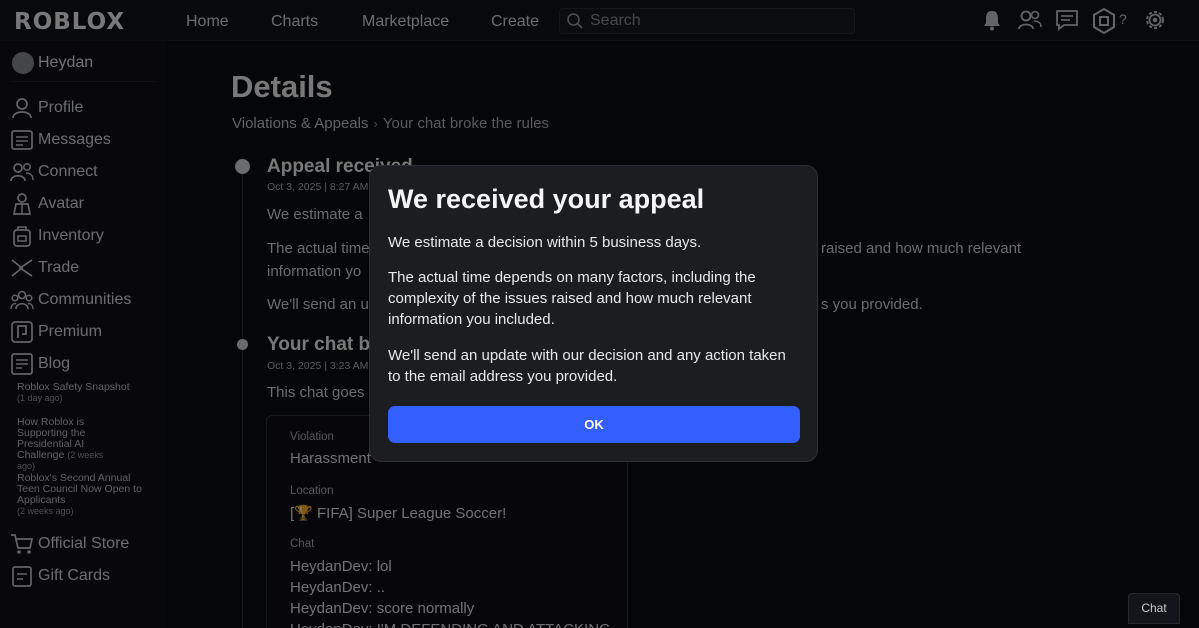 The height and width of the screenshot is (628, 1199). I want to click on ok-button: OK, so click(594, 424).